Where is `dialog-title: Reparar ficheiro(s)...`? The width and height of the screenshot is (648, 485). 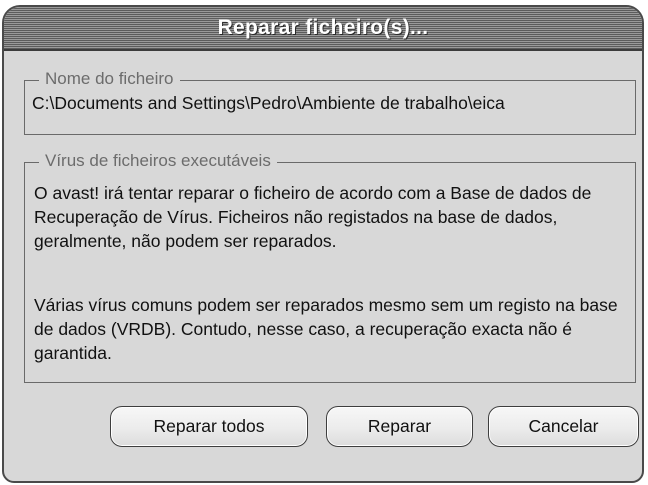 dialog-title: Reparar ficheiro(s)... is located at coordinates (323, 27).